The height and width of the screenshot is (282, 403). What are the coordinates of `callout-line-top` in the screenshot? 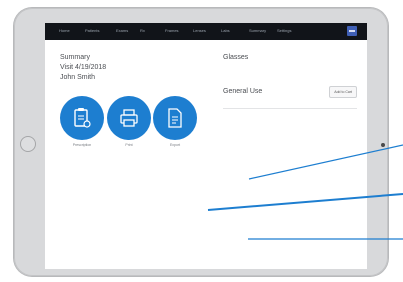 It's located at (325, 162).